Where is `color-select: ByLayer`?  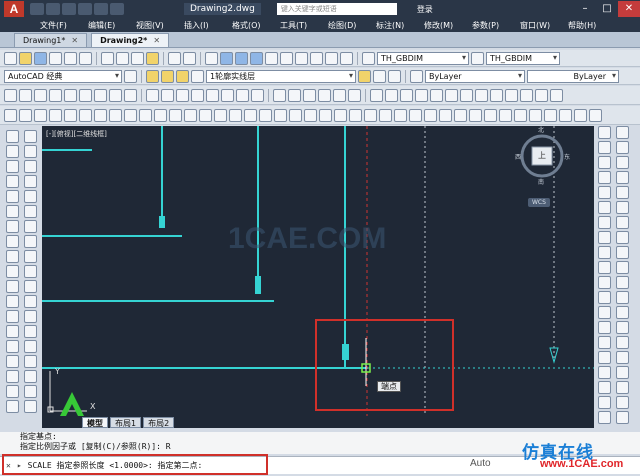
color-select: ByLayer is located at coordinates (475, 76).